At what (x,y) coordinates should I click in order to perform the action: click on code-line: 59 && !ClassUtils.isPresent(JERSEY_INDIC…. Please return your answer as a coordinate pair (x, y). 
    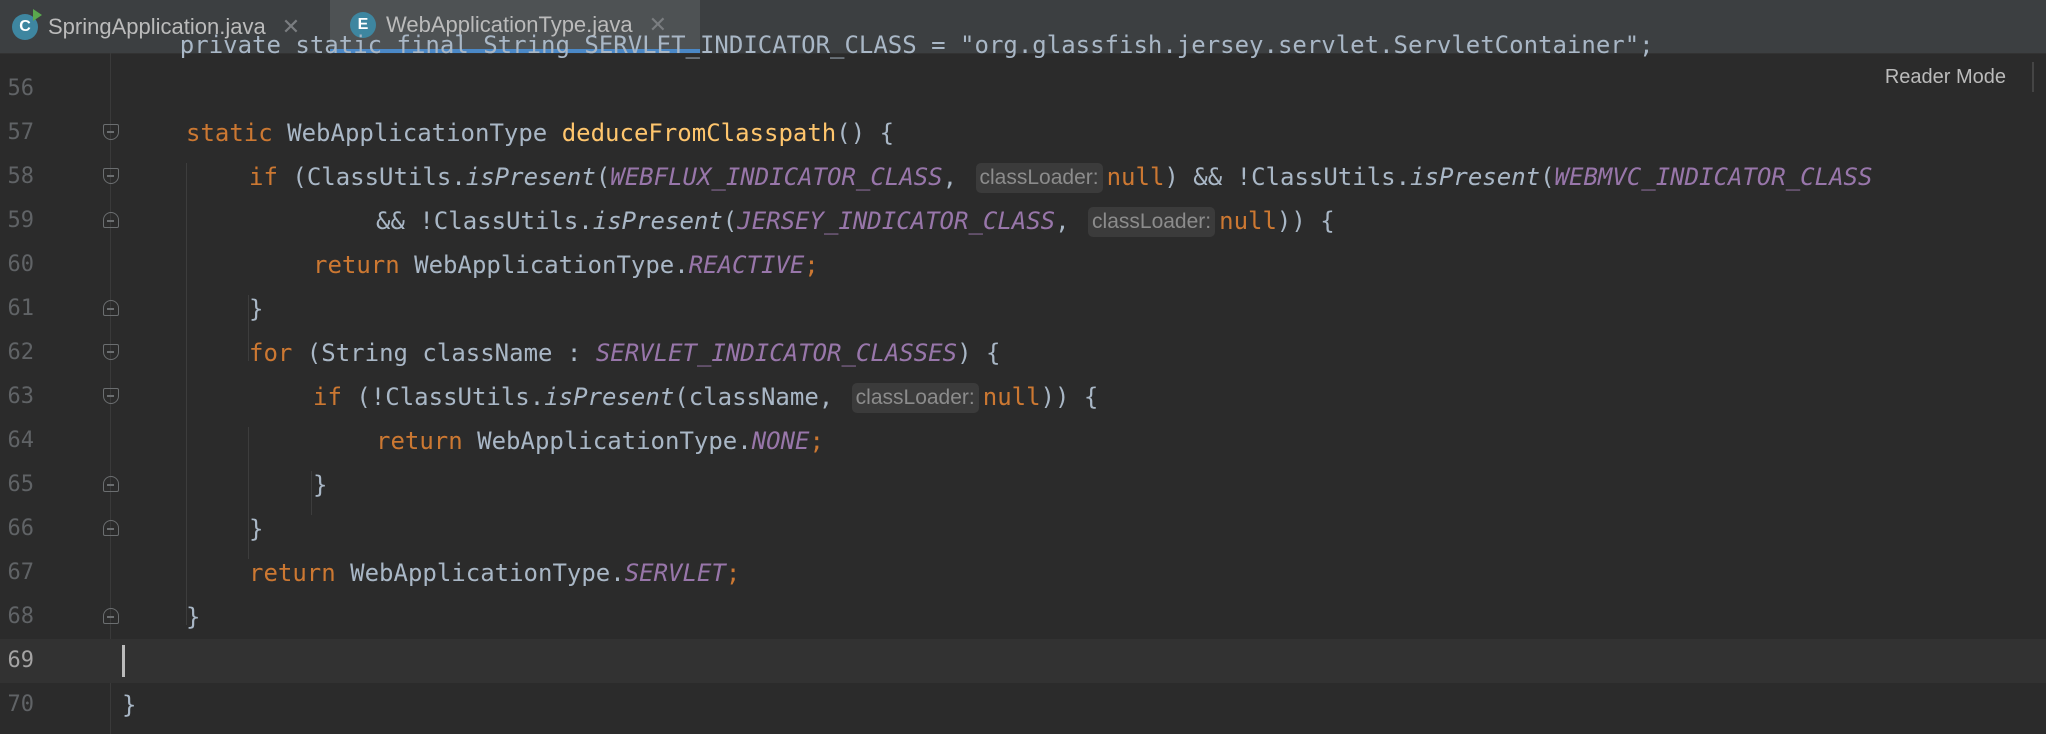
    Looking at the image, I should click on (1023, 221).